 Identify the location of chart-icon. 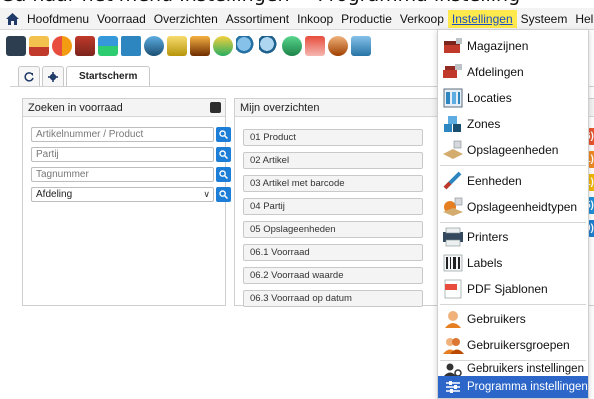
(292, 46).